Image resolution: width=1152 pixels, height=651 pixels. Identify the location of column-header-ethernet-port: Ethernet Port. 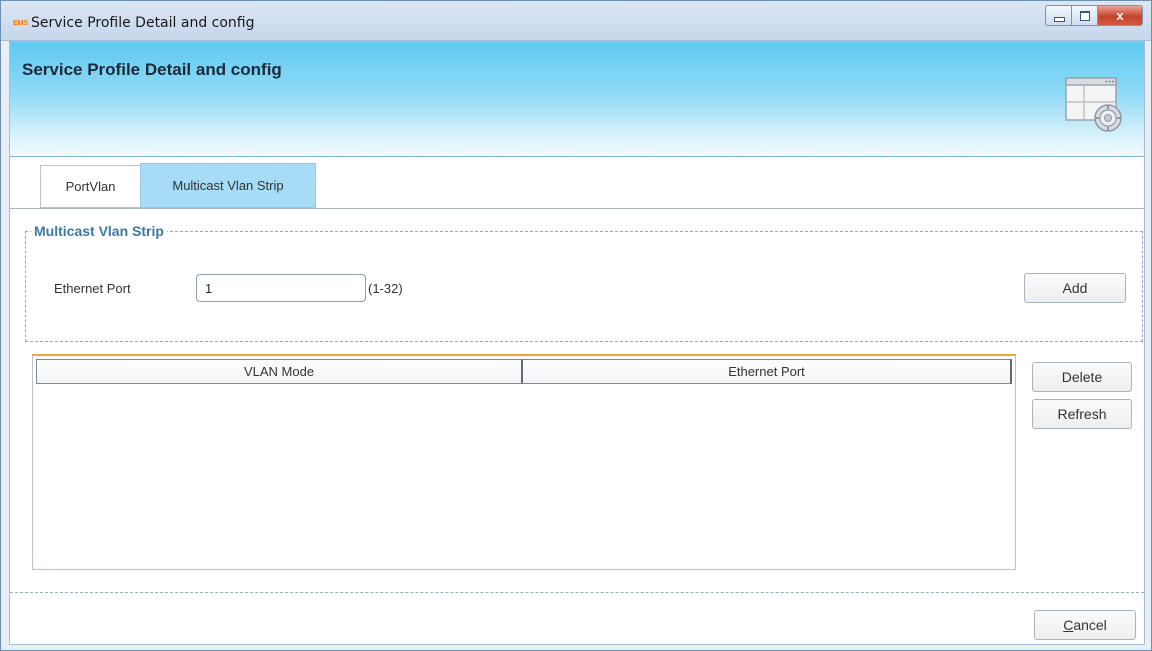
(767, 371).